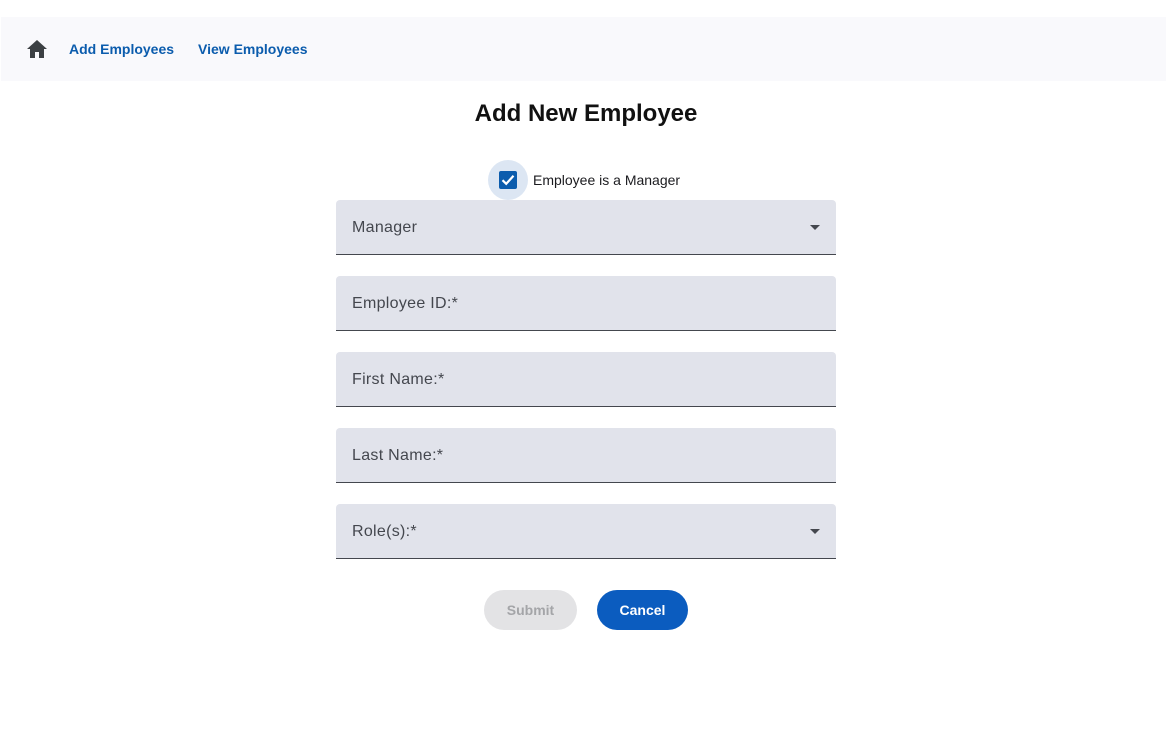 The height and width of the screenshot is (741, 1166). I want to click on checkmark-icon, so click(508, 180).